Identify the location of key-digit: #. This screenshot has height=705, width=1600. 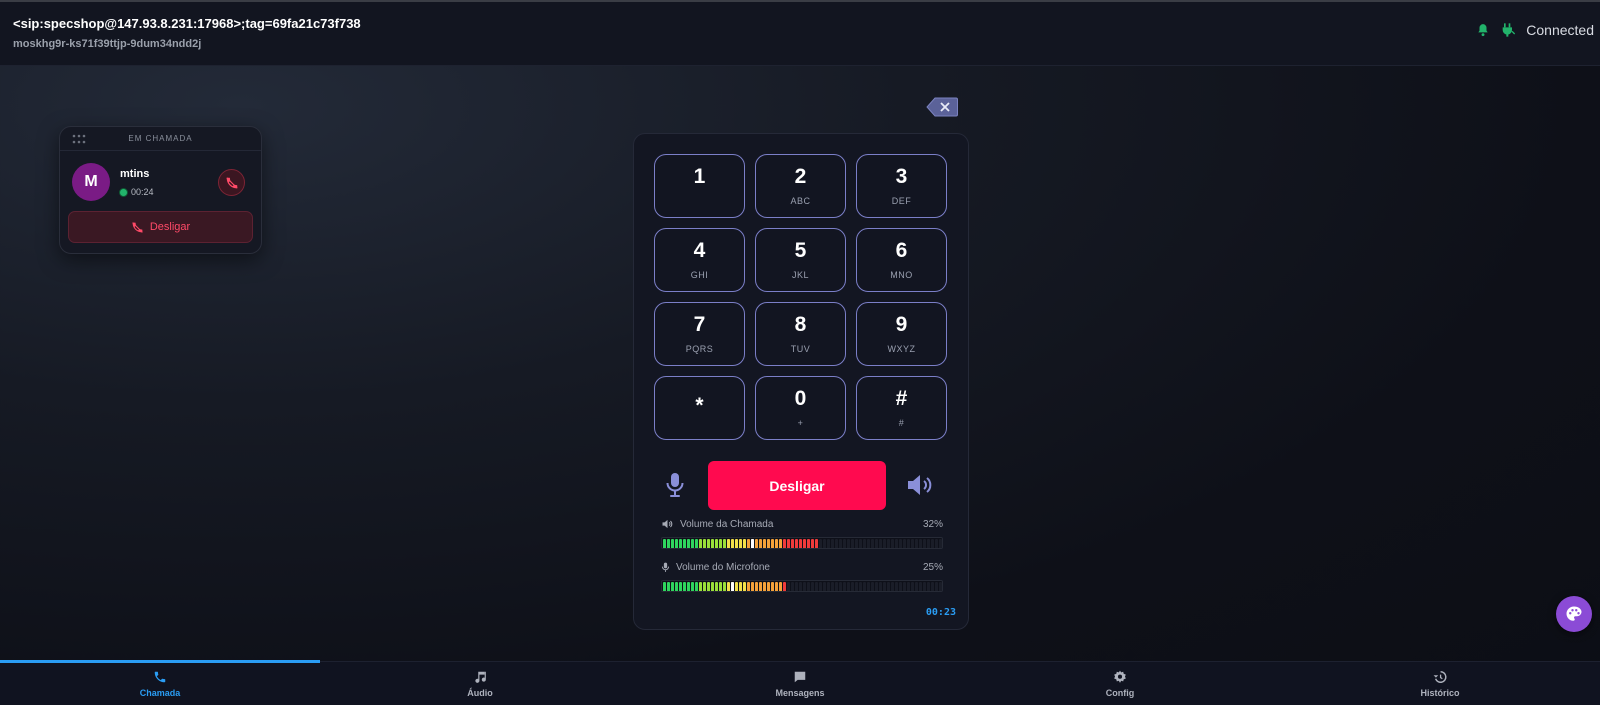
(901, 398).